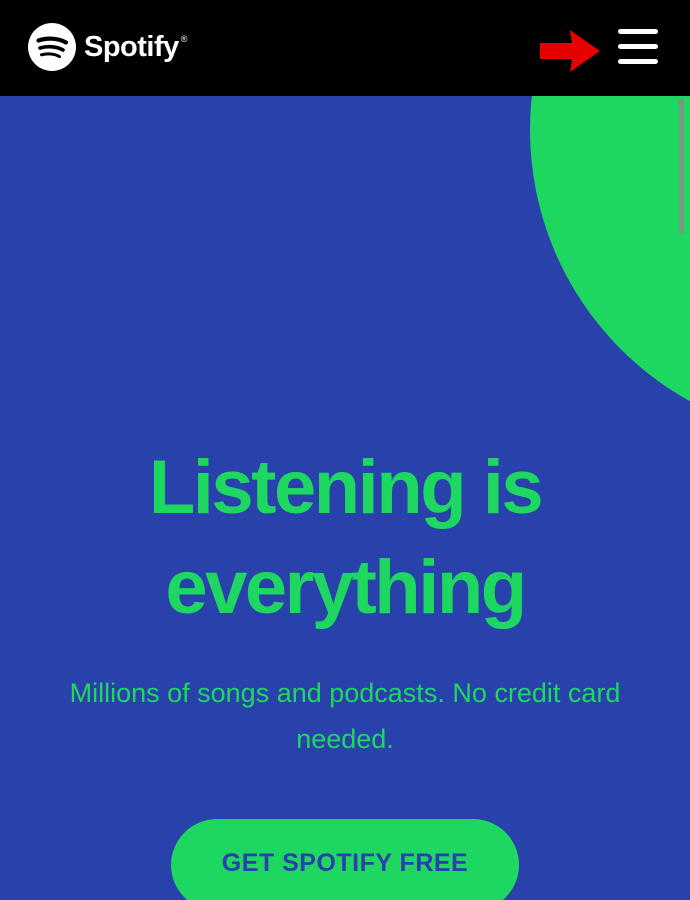 Image resolution: width=690 pixels, height=900 pixels. What do you see at coordinates (346, 487) in the screenshot?
I see `headline-line-1: Listening is` at bounding box center [346, 487].